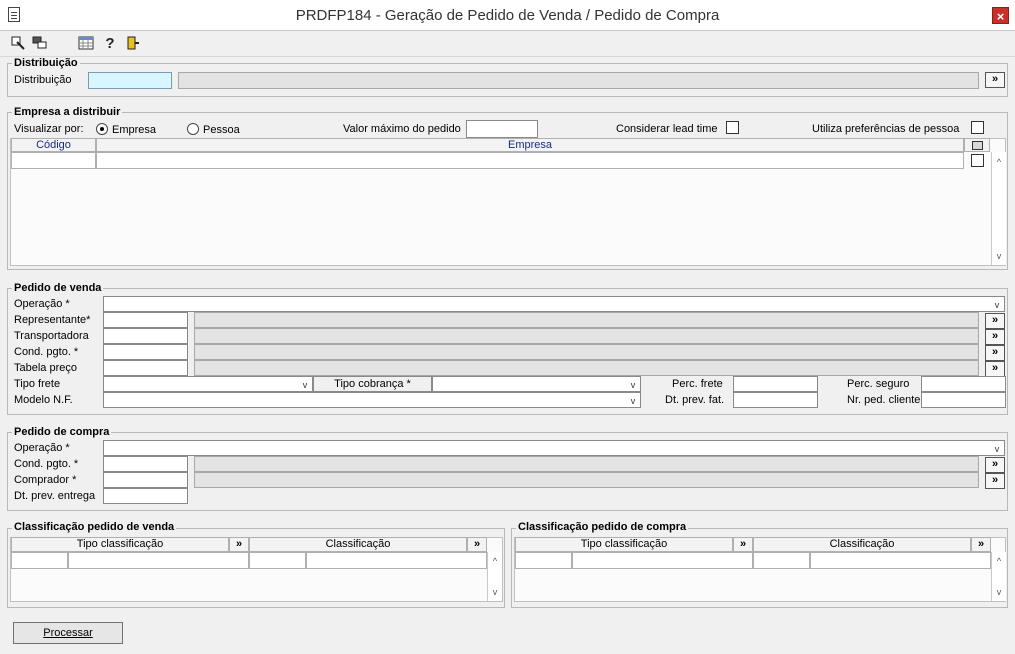 This screenshot has height=654, width=1015. What do you see at coordinates (277, 560) in the screenshot?
I see `class-venda-cell-class-code` at bounding box center [277, 560].